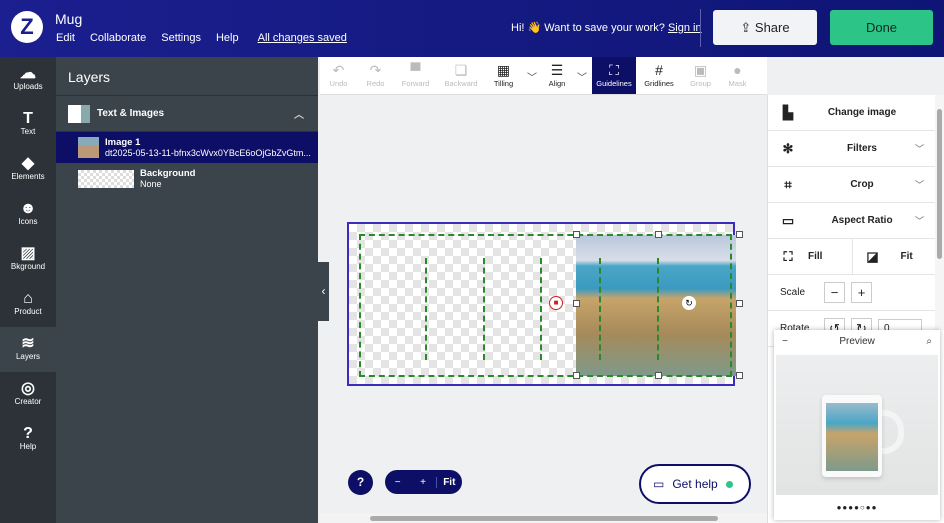  What do you see at coordinates (448, 482) in the screenshot?
I see `zoom-fit-button: Fit` at bounding box center [448, 482].